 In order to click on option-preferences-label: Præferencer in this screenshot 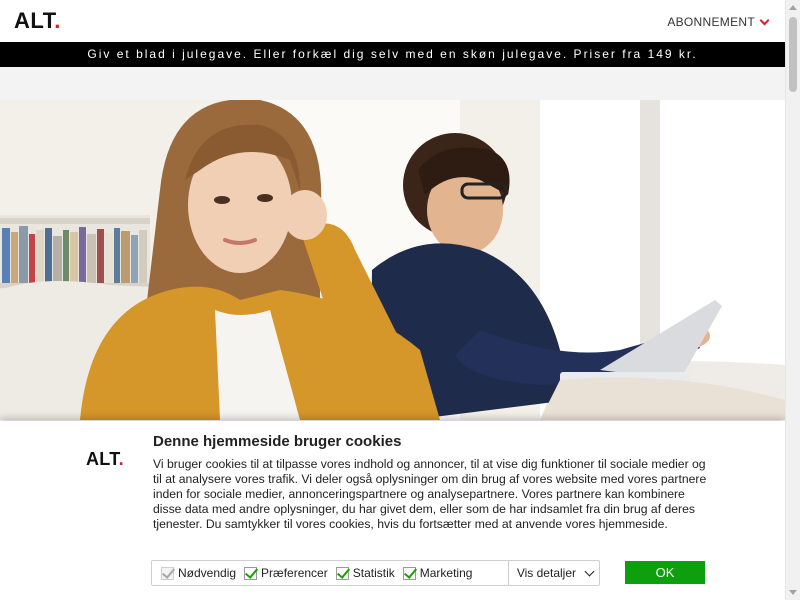, I will do `click(294, 573)`.